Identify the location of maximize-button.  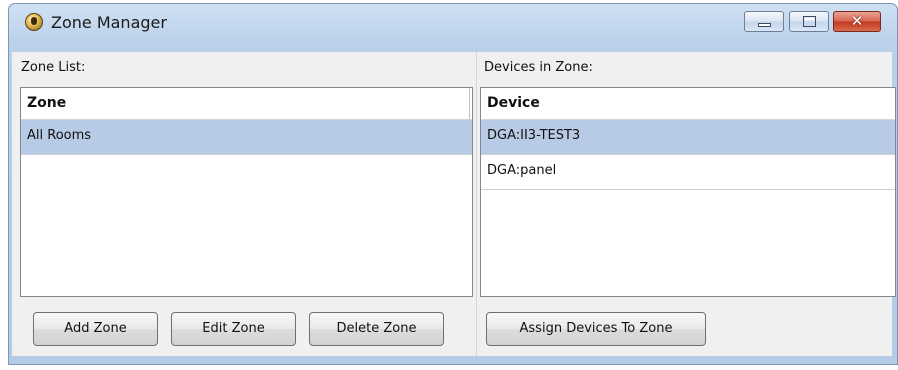
(809, 21).